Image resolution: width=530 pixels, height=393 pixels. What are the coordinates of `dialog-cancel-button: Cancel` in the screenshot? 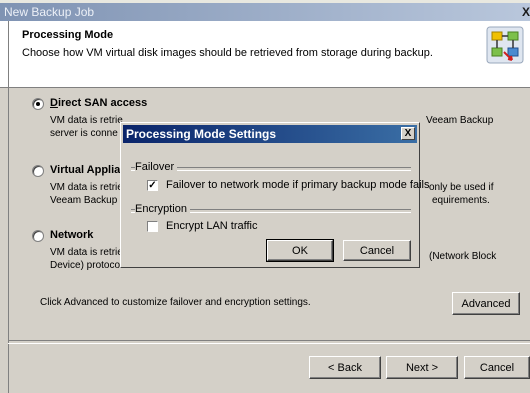 It's located at (377, 250).